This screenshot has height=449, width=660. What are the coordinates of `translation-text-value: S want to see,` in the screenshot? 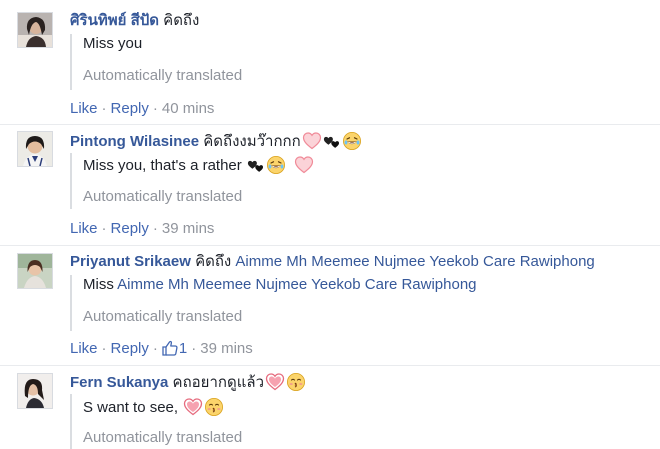 It's located at (131, 407).